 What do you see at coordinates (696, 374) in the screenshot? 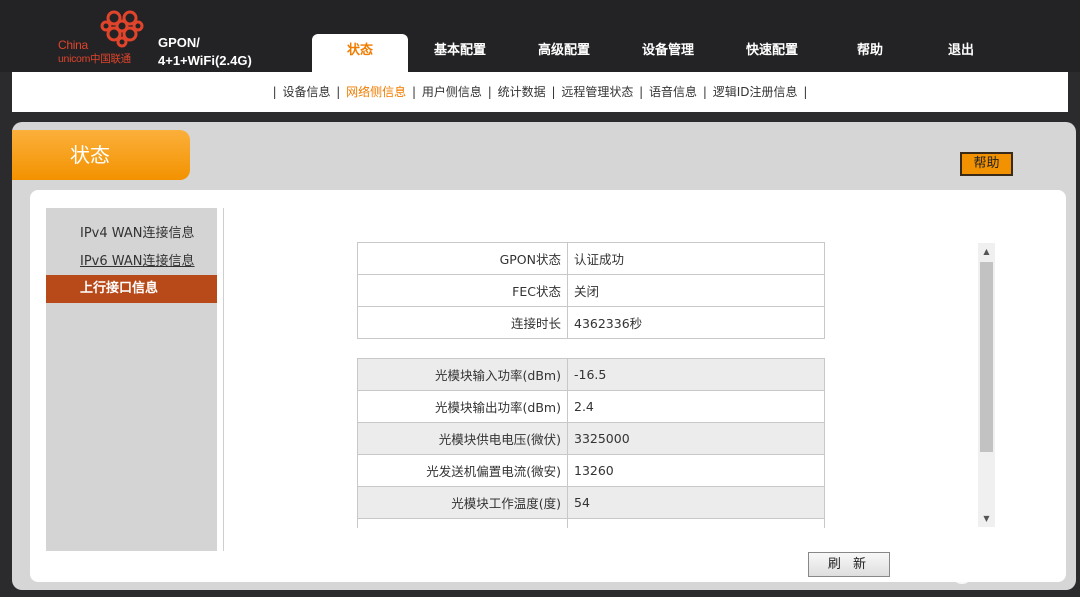
I see `optical-input-power-value: -16.5` at bounding box center [696, 374].